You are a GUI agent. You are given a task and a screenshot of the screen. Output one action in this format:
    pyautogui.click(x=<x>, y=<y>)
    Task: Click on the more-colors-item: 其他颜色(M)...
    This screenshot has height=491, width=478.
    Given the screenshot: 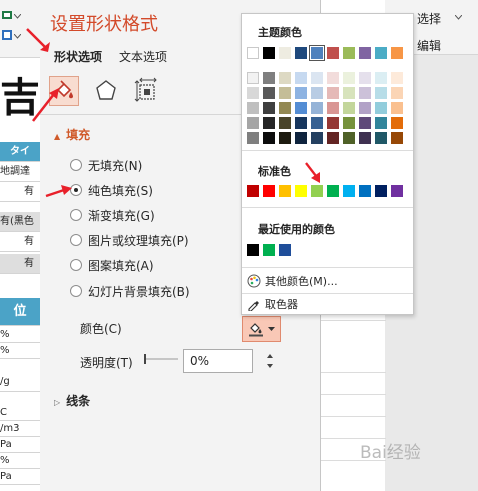 What is the action you would take?
    pyautogui.click(x=292, y=281)
    